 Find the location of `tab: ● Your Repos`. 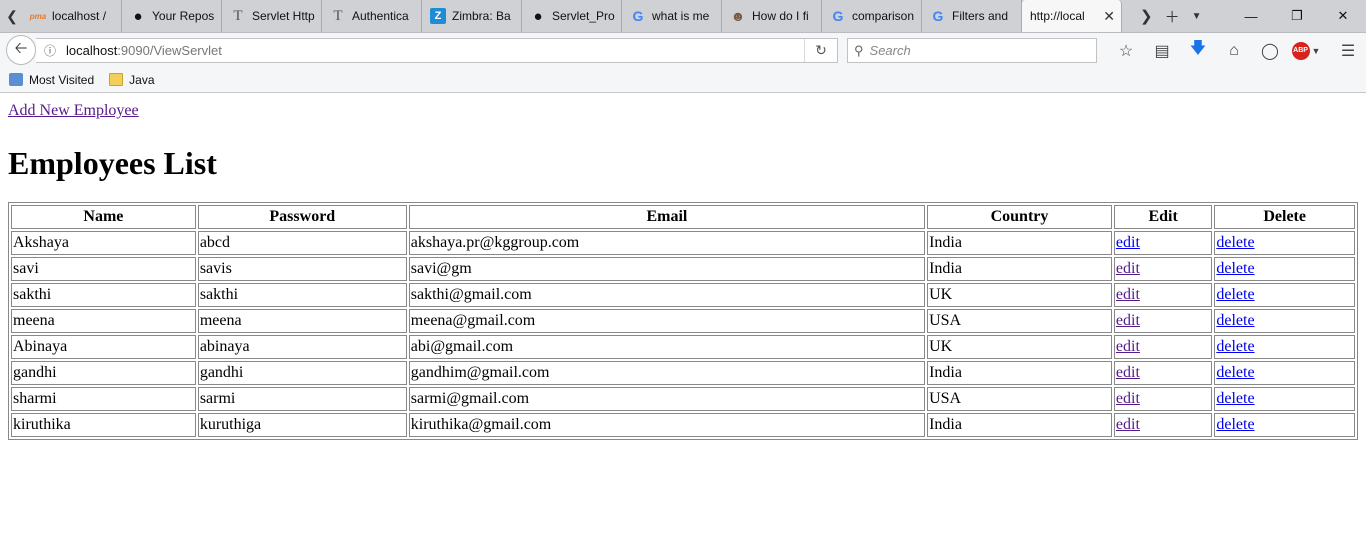

tab: ● Your Repos is located at coordinates (172, 16).